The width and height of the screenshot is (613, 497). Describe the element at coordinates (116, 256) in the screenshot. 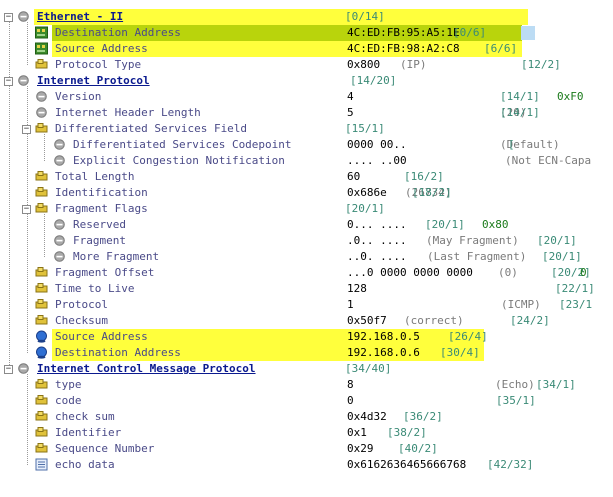

I see `field-name: More Fragment` at that location.